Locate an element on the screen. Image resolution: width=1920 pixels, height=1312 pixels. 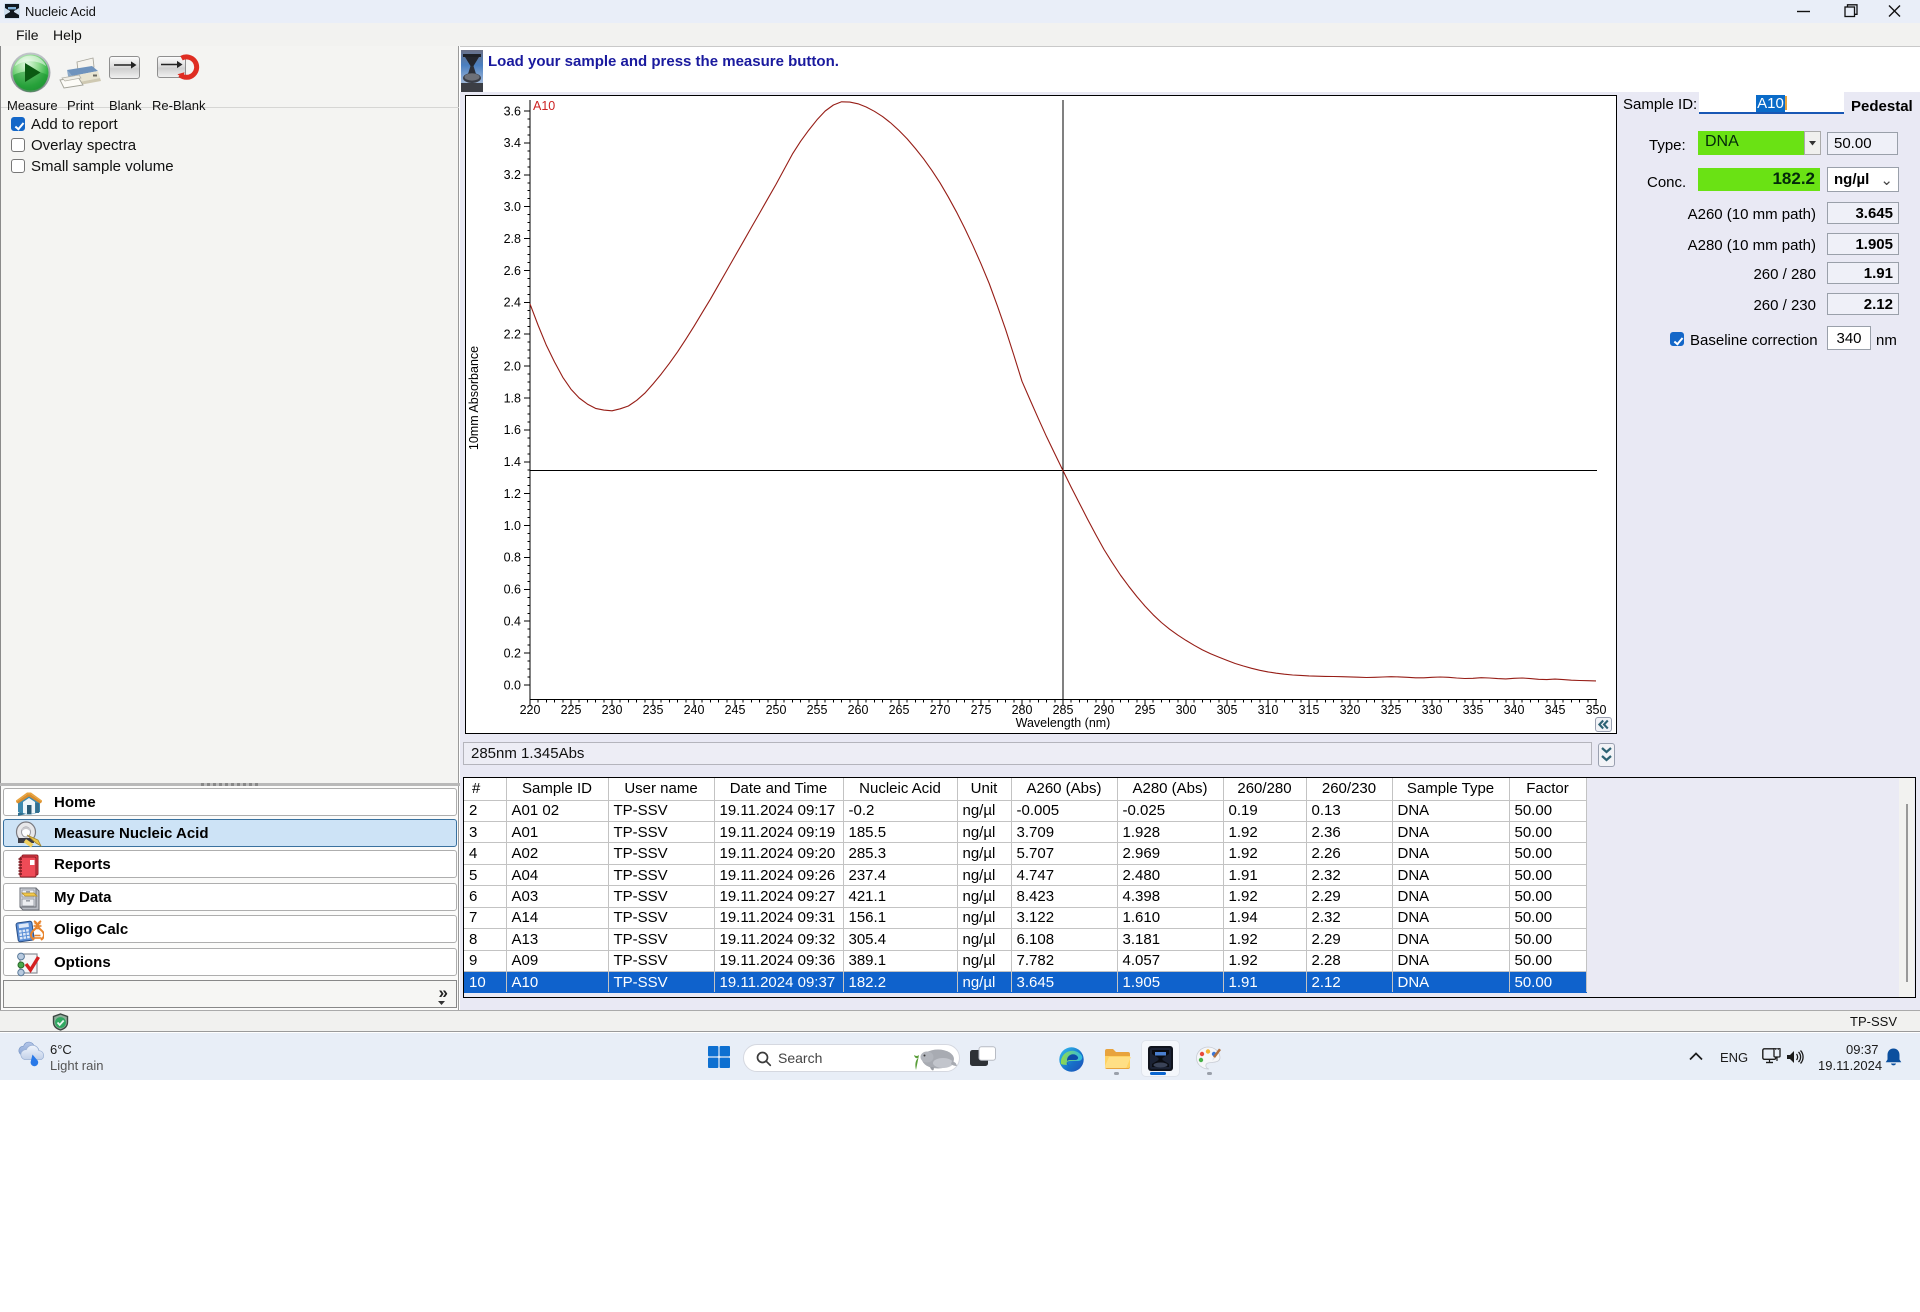
svg-text: 270 is located at coordinates (940, 710).